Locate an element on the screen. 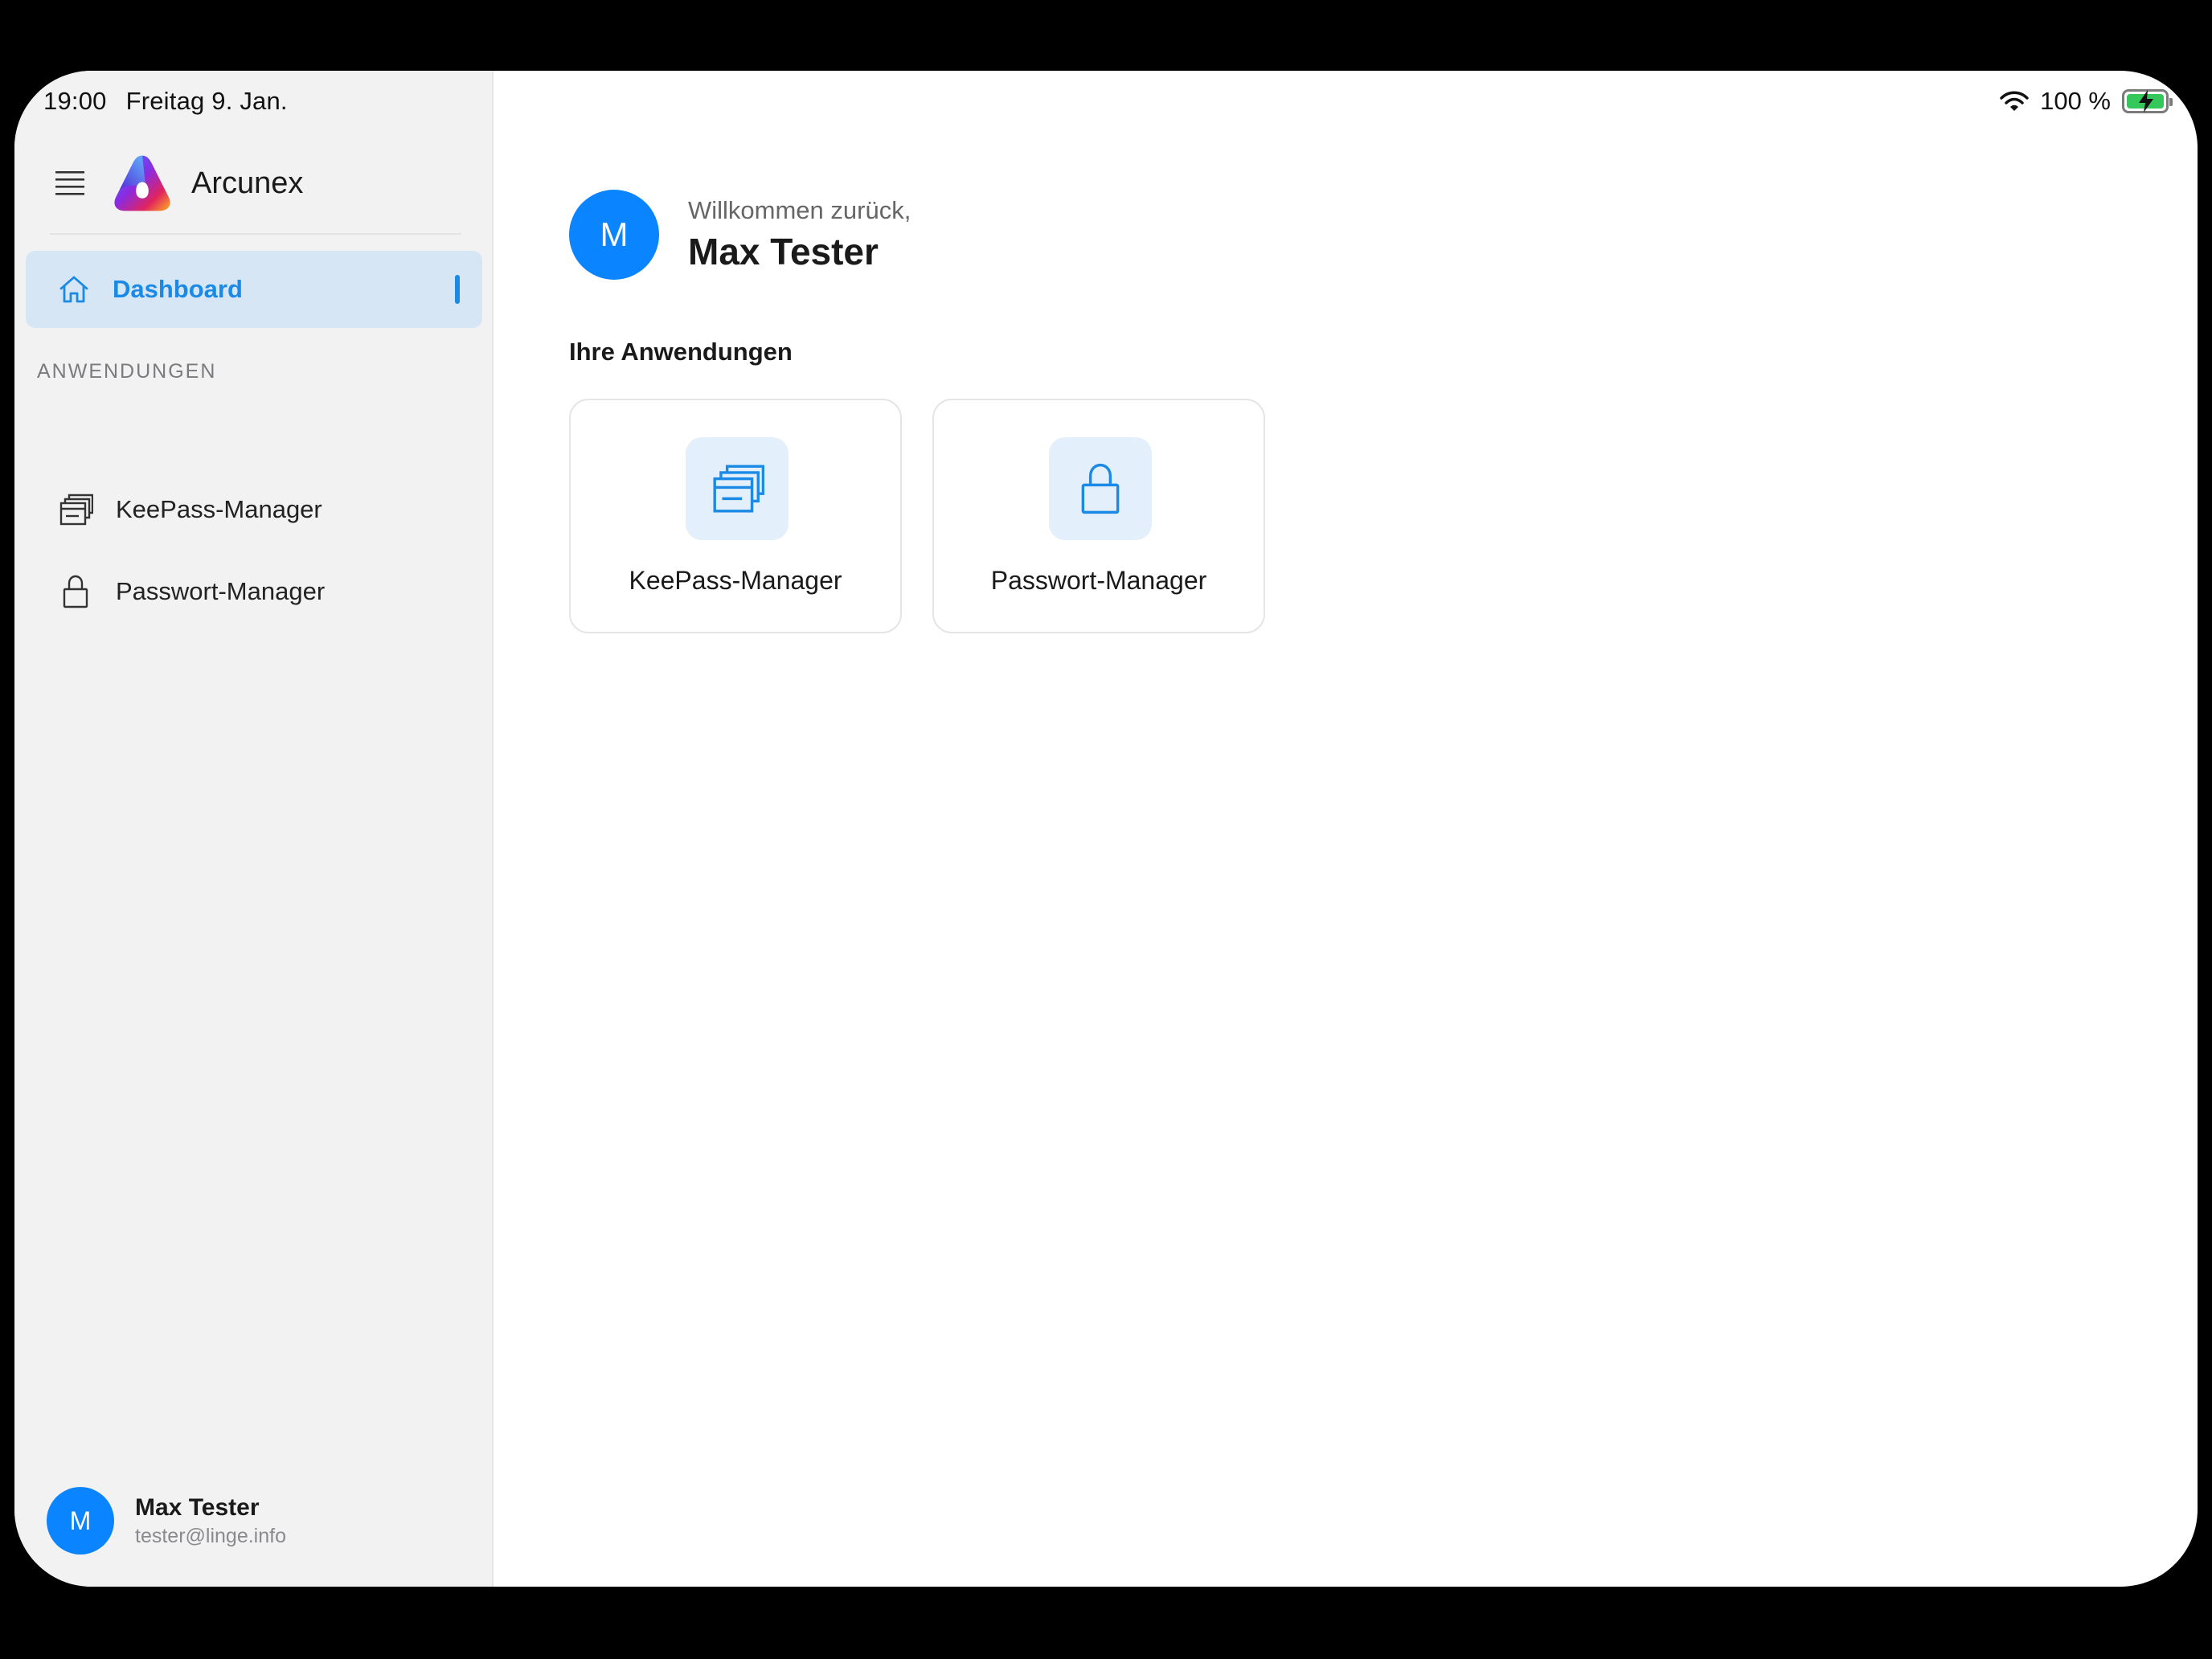 This screenshot has height=1659, width=2212. charging-bolt-icon is located at coordinates (2146, 101).